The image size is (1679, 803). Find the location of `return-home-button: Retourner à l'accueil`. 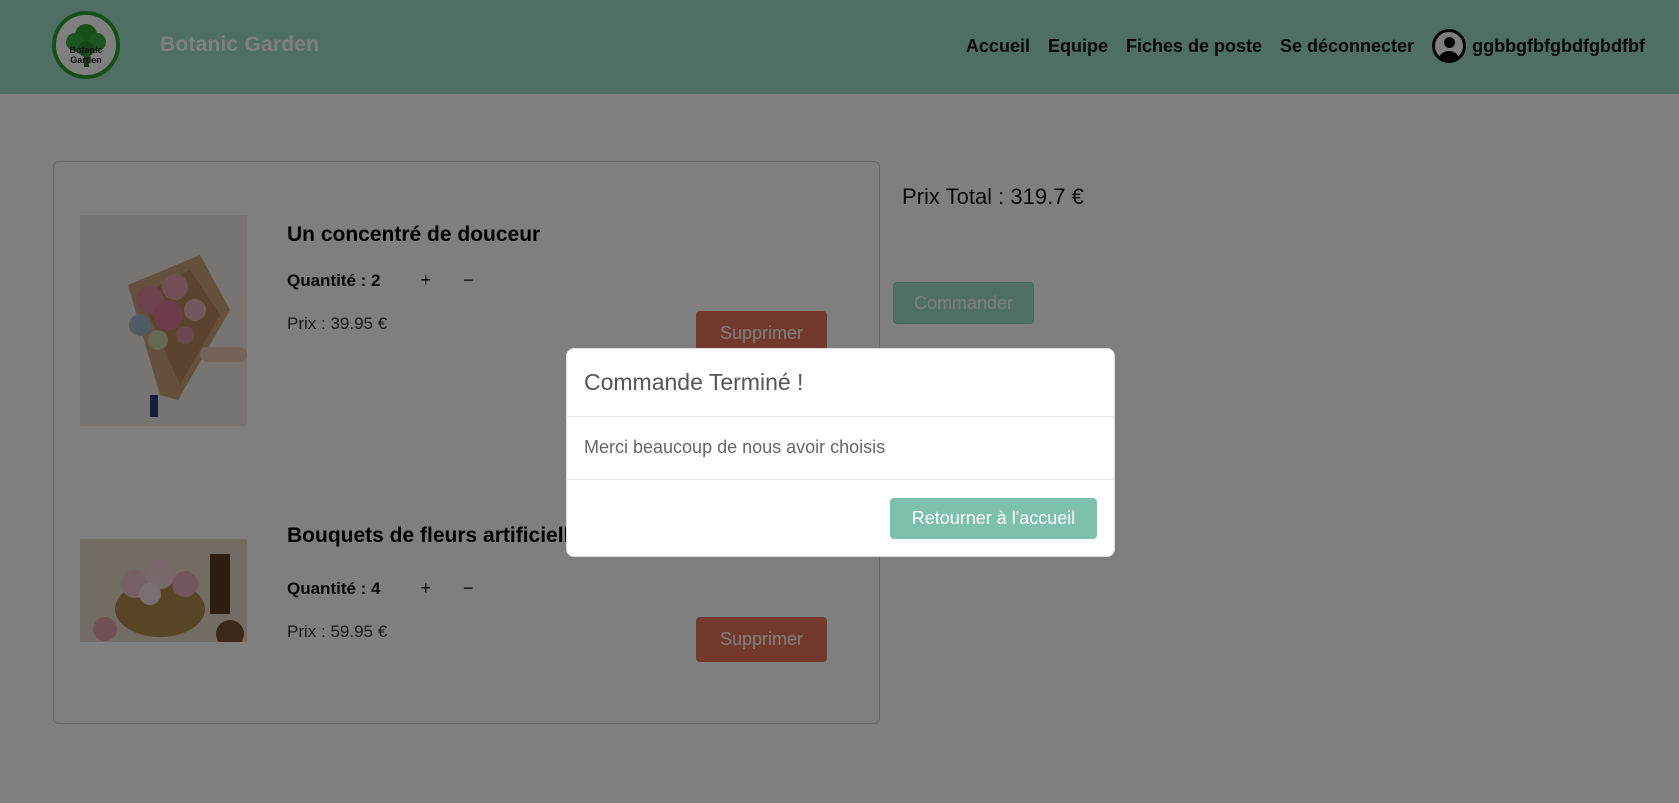

return-home-button: Retourner à l'accueil is located at coordinates (993, 518).